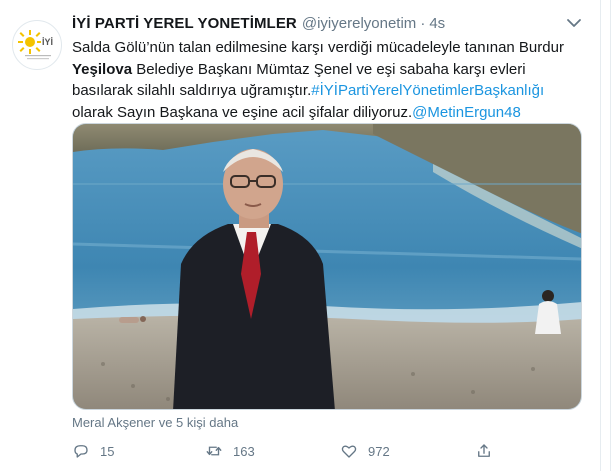 The width and height of the screenshot is (611, 471). I want to click on avatar: İYİ, so click(37, 45).